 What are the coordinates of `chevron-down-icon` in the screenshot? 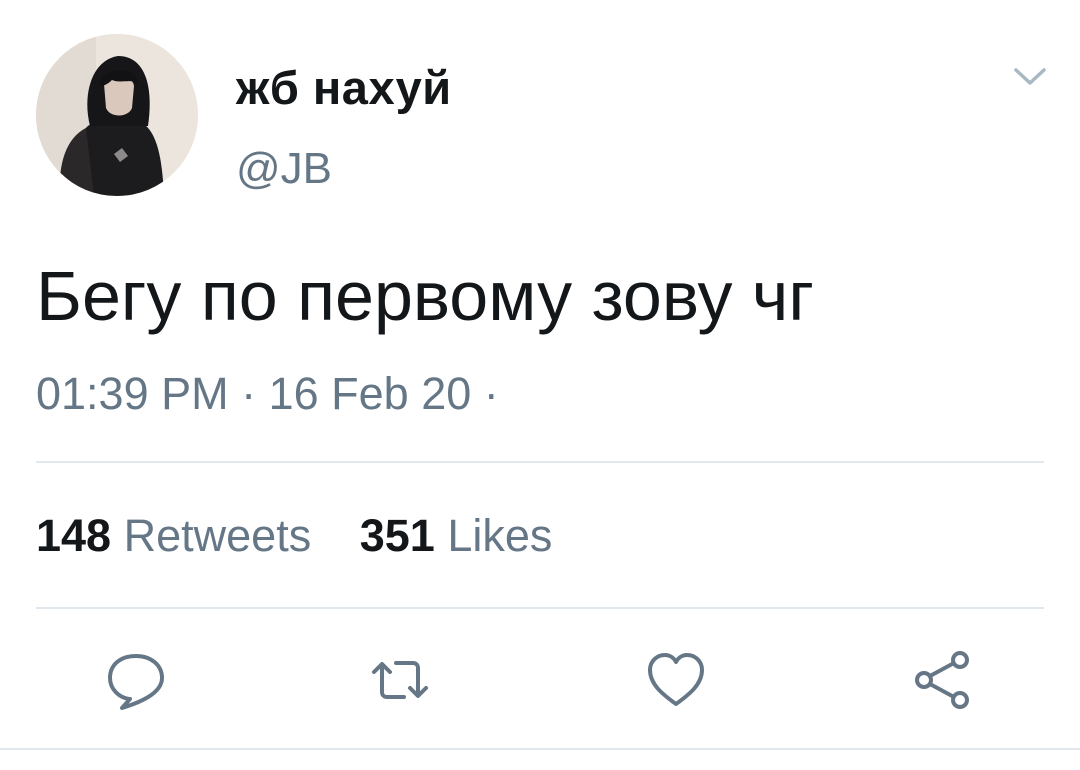 It's located at (1030, 76).